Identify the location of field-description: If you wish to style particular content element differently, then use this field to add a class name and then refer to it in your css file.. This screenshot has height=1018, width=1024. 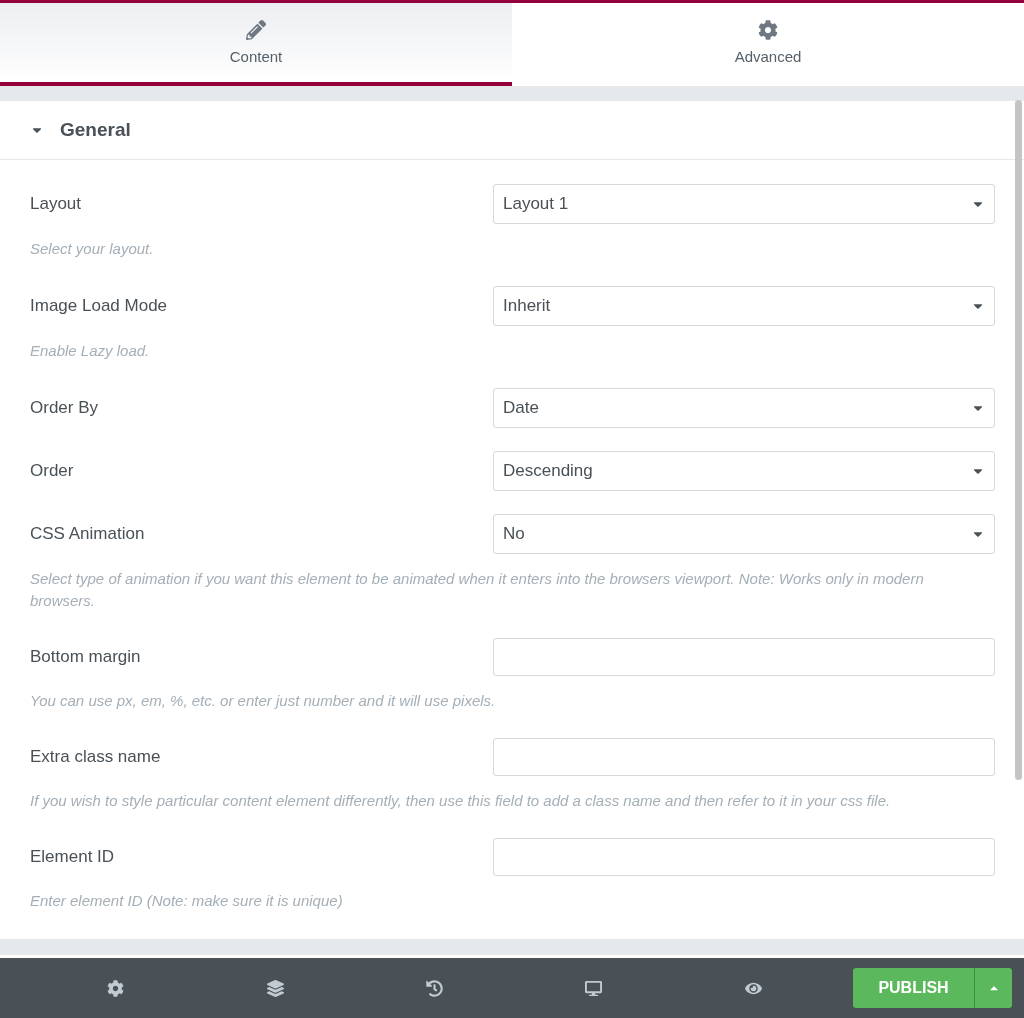
(460, 801).